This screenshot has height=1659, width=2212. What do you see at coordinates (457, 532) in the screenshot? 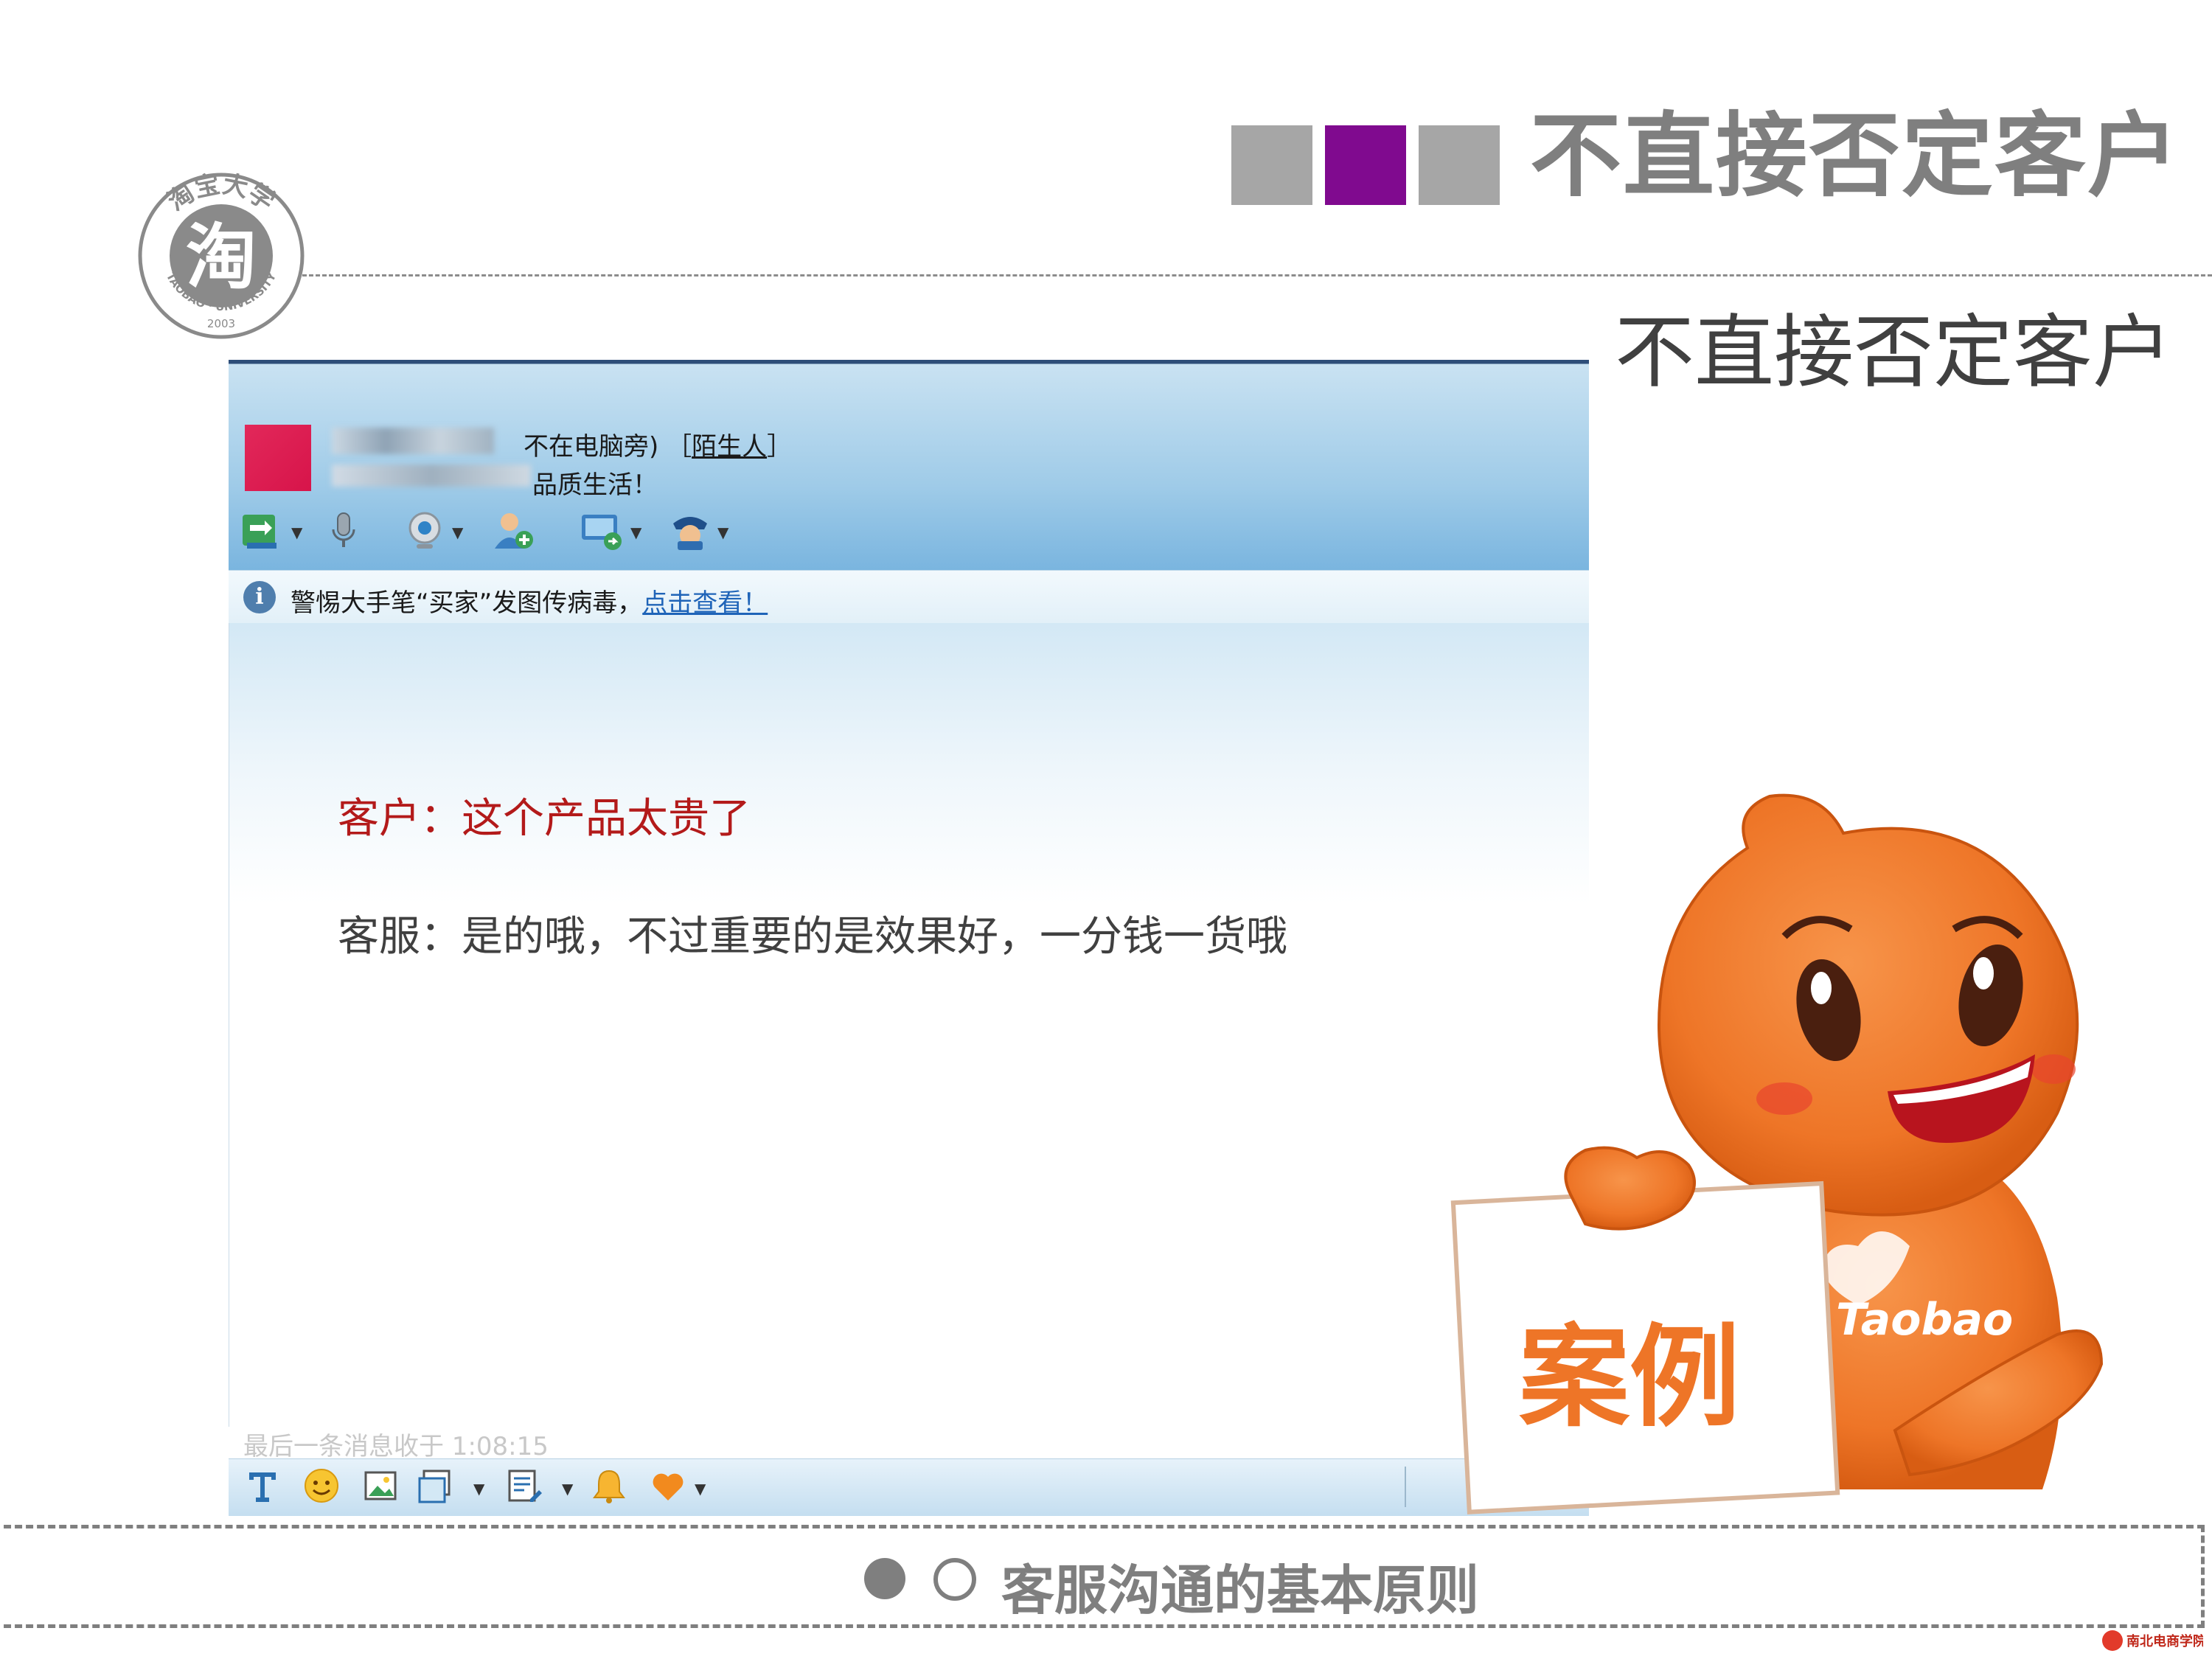
I see `video-dropdown-arrow: ▼` at bounding box center [457, 532].